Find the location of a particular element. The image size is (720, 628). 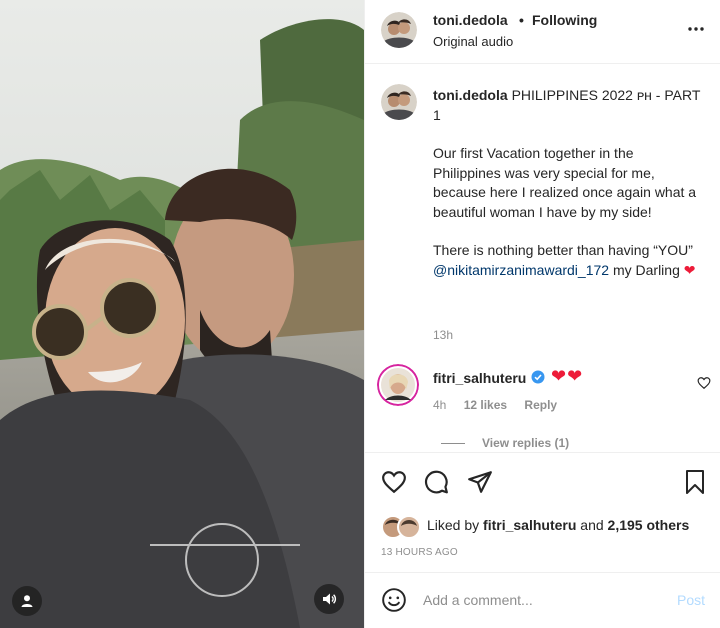

share-icon is located at coordinates (480, 482).